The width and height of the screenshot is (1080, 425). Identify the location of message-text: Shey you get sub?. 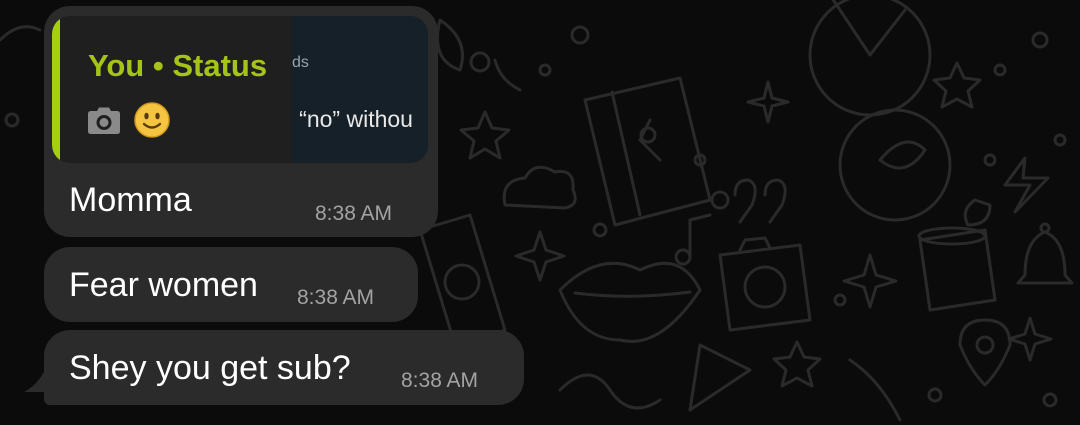
(210, 368).